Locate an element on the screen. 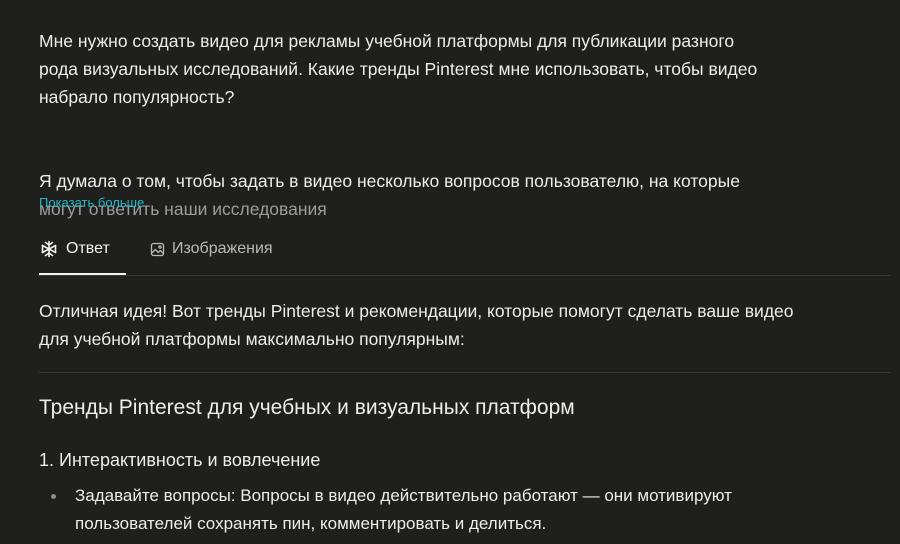 The image size is (900, 544). tab-answer: Ответ is located at coordinates (82, 249).